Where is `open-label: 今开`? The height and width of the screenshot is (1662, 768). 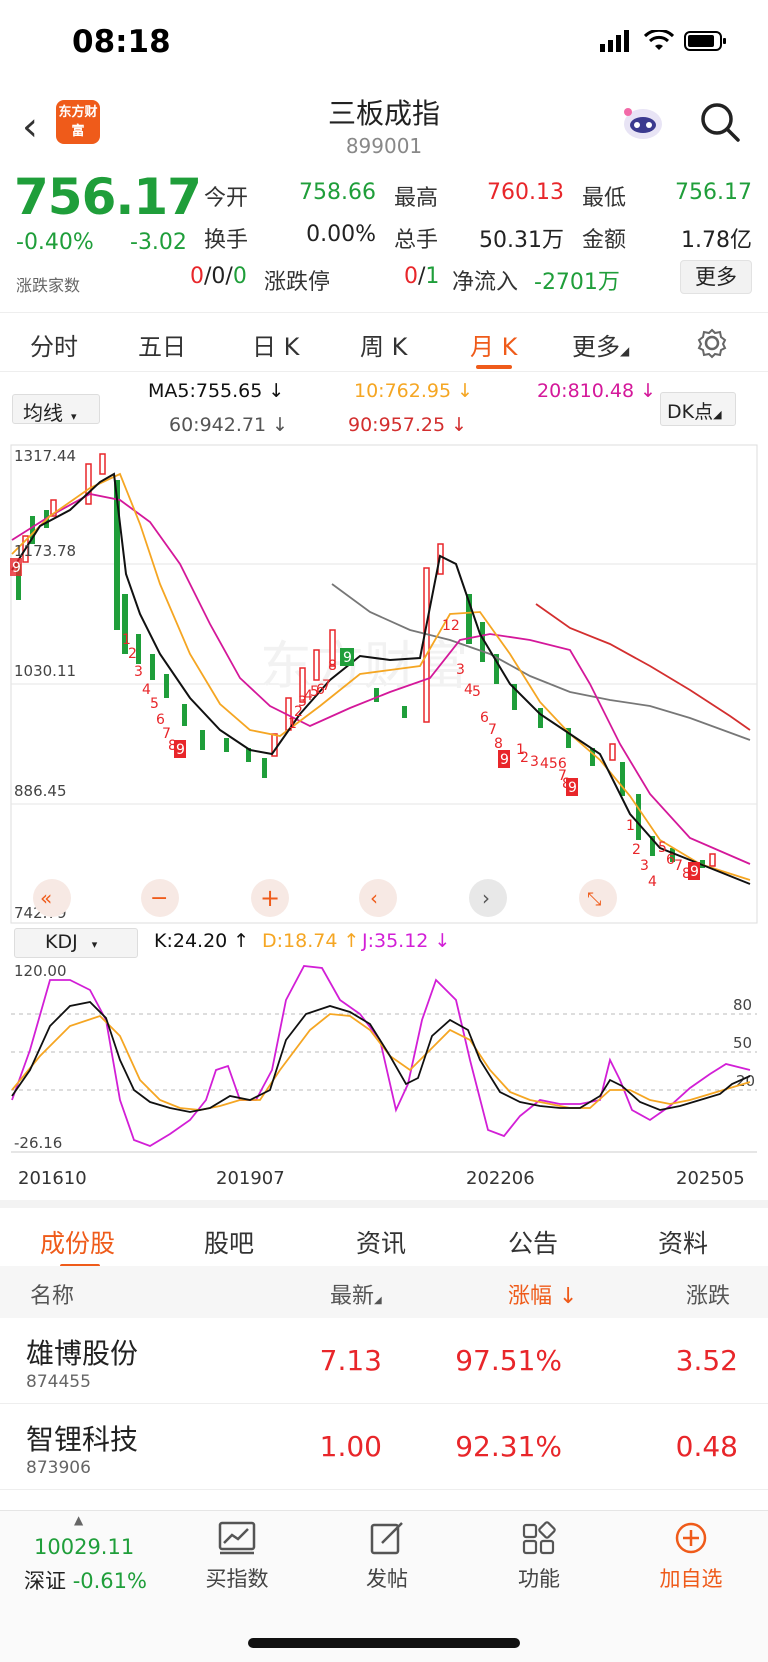 open-label: 今开 is located at coordinates (226, 198).